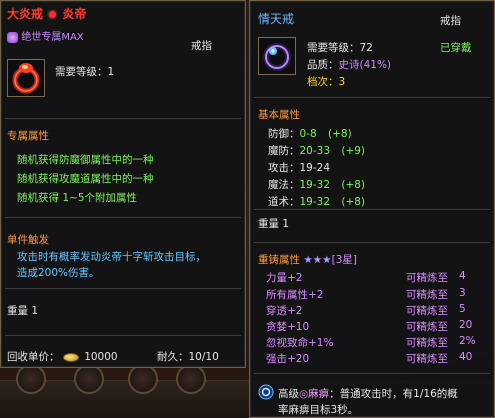 This screenshot has width=495, height=418. Describe the element at coordinates (47, 14) in the screenshot. I see `item-title: 大炎戒 炎帝` at that location.